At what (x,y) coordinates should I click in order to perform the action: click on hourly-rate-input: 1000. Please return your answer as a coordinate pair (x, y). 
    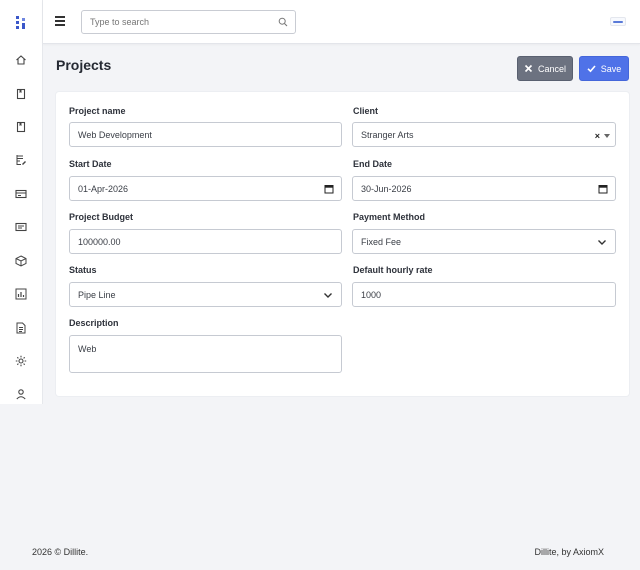
    Looking at the image, I should click on (484, 294).